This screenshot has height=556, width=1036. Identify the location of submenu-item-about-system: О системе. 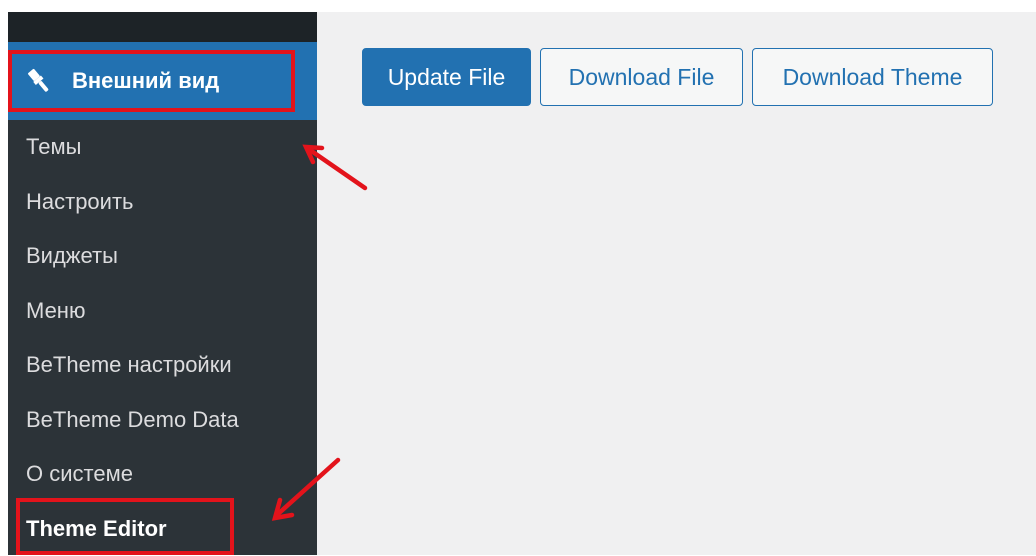
(162, 474).